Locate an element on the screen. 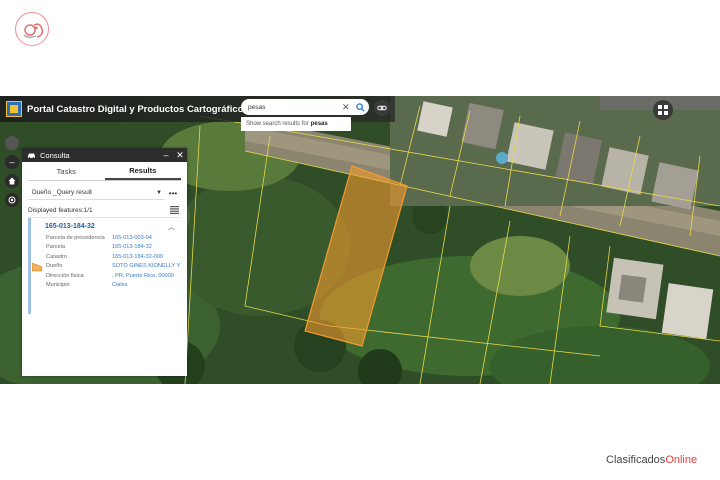 This screenshot has width=720, height=480. search-suggestion: Show search results for pesas is located at coordinates (296, 124).